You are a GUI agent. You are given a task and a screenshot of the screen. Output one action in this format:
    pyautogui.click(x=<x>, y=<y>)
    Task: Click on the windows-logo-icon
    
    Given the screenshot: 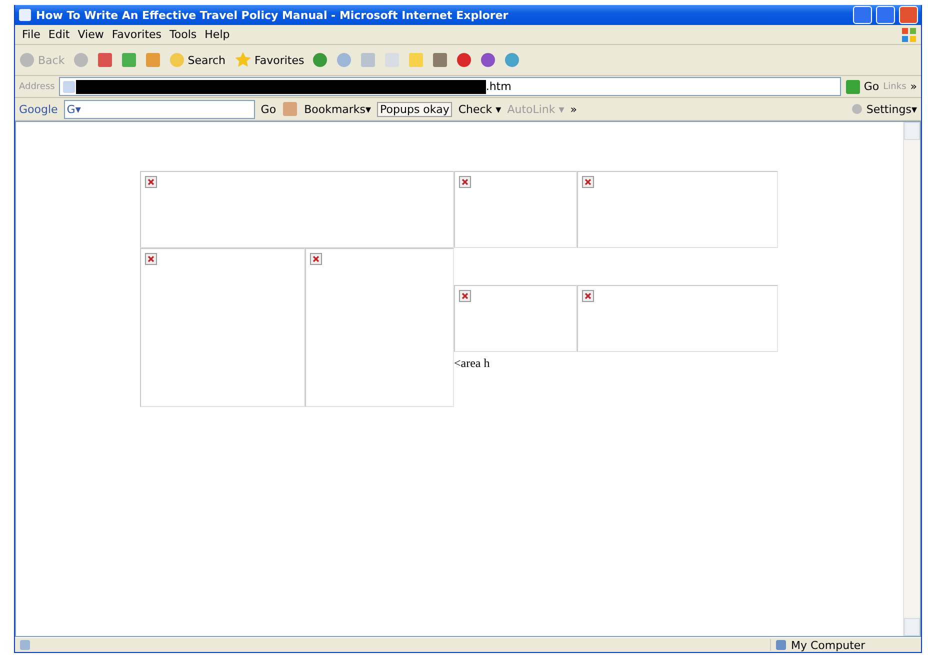 What is the action you would take?
    pyautogui.click(x=909, y=34)
    